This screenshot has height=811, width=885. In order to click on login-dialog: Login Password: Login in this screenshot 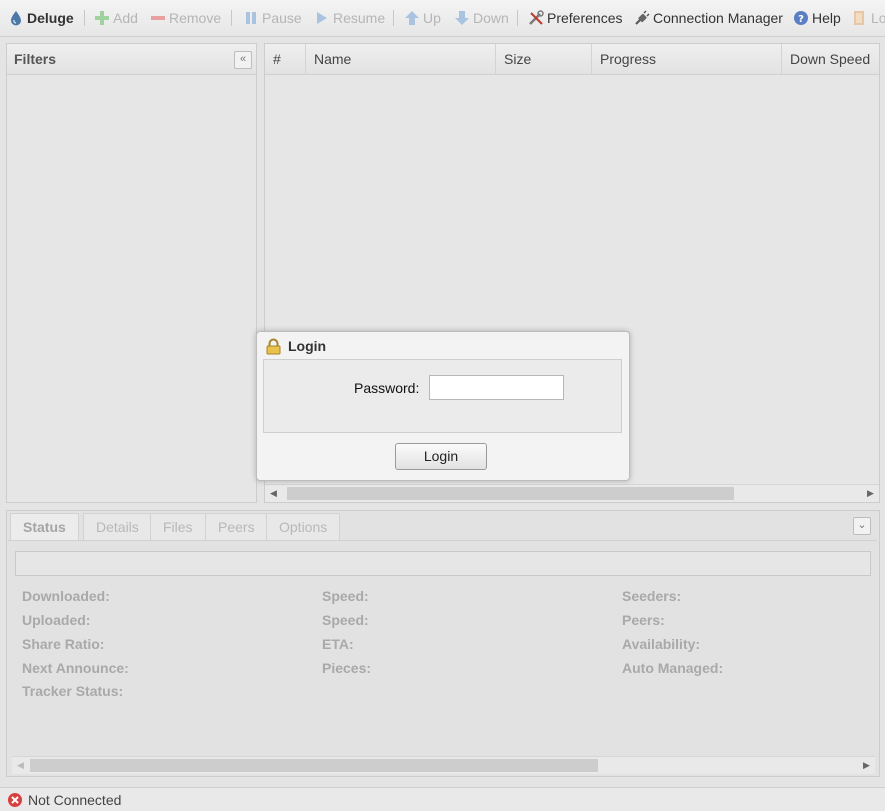, I will do `click(443, 406)`.